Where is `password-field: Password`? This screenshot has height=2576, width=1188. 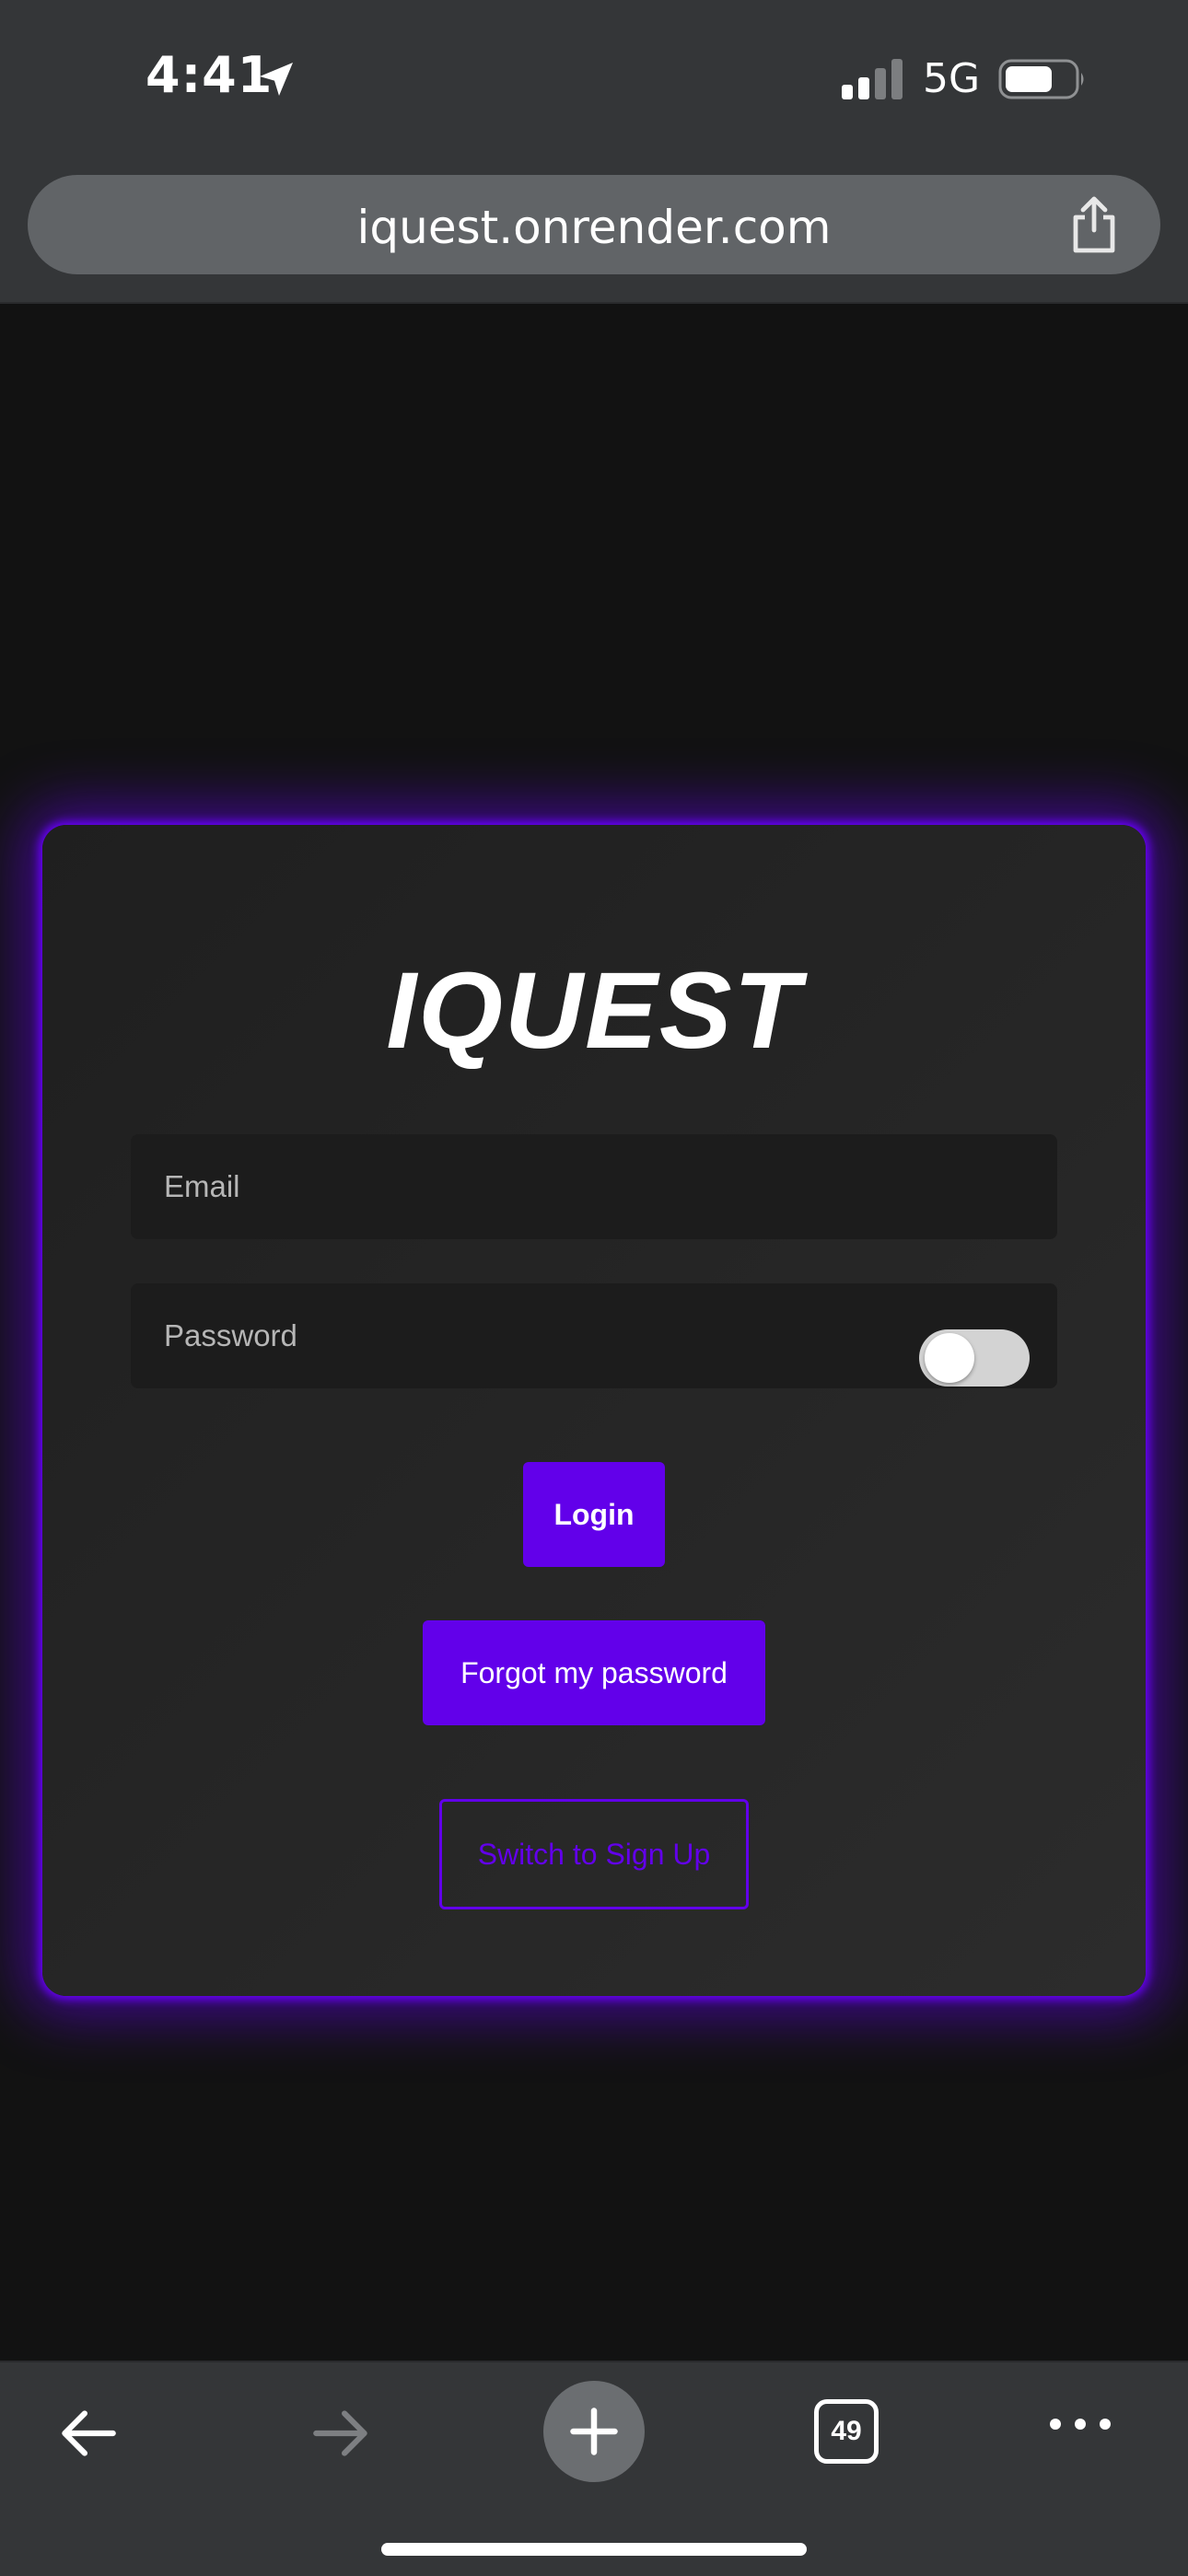 password-field: Password is located at coordinates (594, 1335).